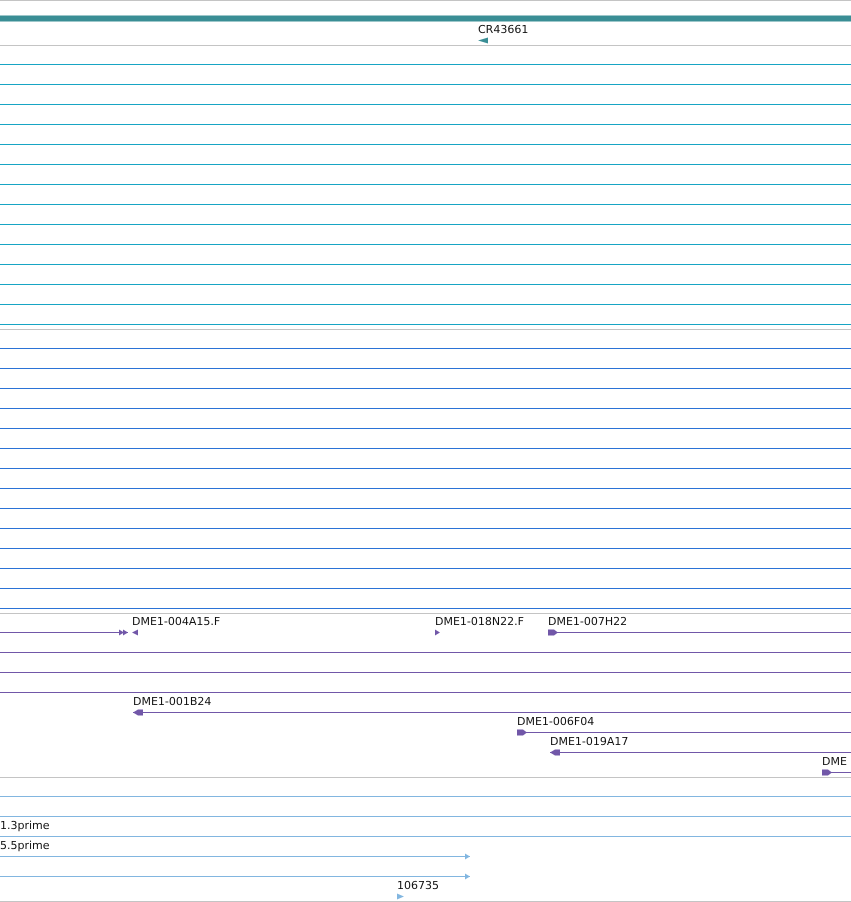 This screenshot has height=902, width=851. I want to click on feature-label: DME1-019A17, so click(589, 741).